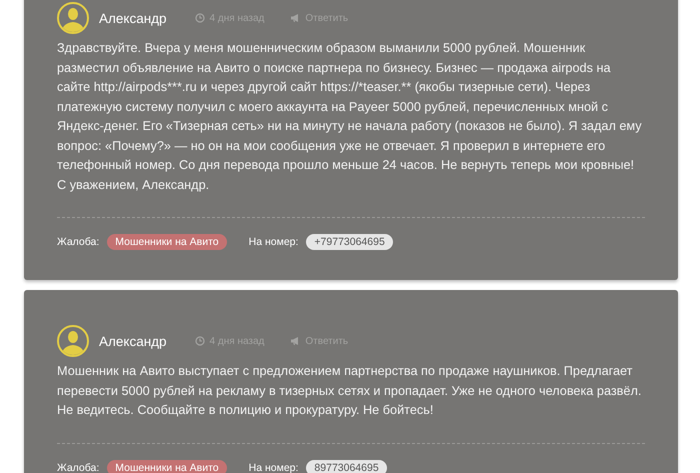 The width and height of the screenshot is (700, 473). What do you see at coordinates (349, 242) in the screenshot?
I see `phone-number-tag: +79773064695` at bounding box center [349, 242].